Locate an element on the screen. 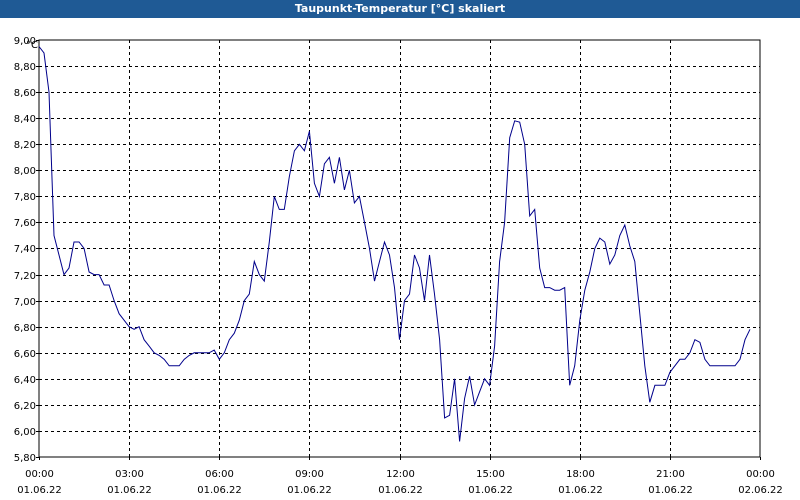 The width and height of the screenshot is (800, 500). y-tick-label: 8,40 is located at coordinates (25, 119).